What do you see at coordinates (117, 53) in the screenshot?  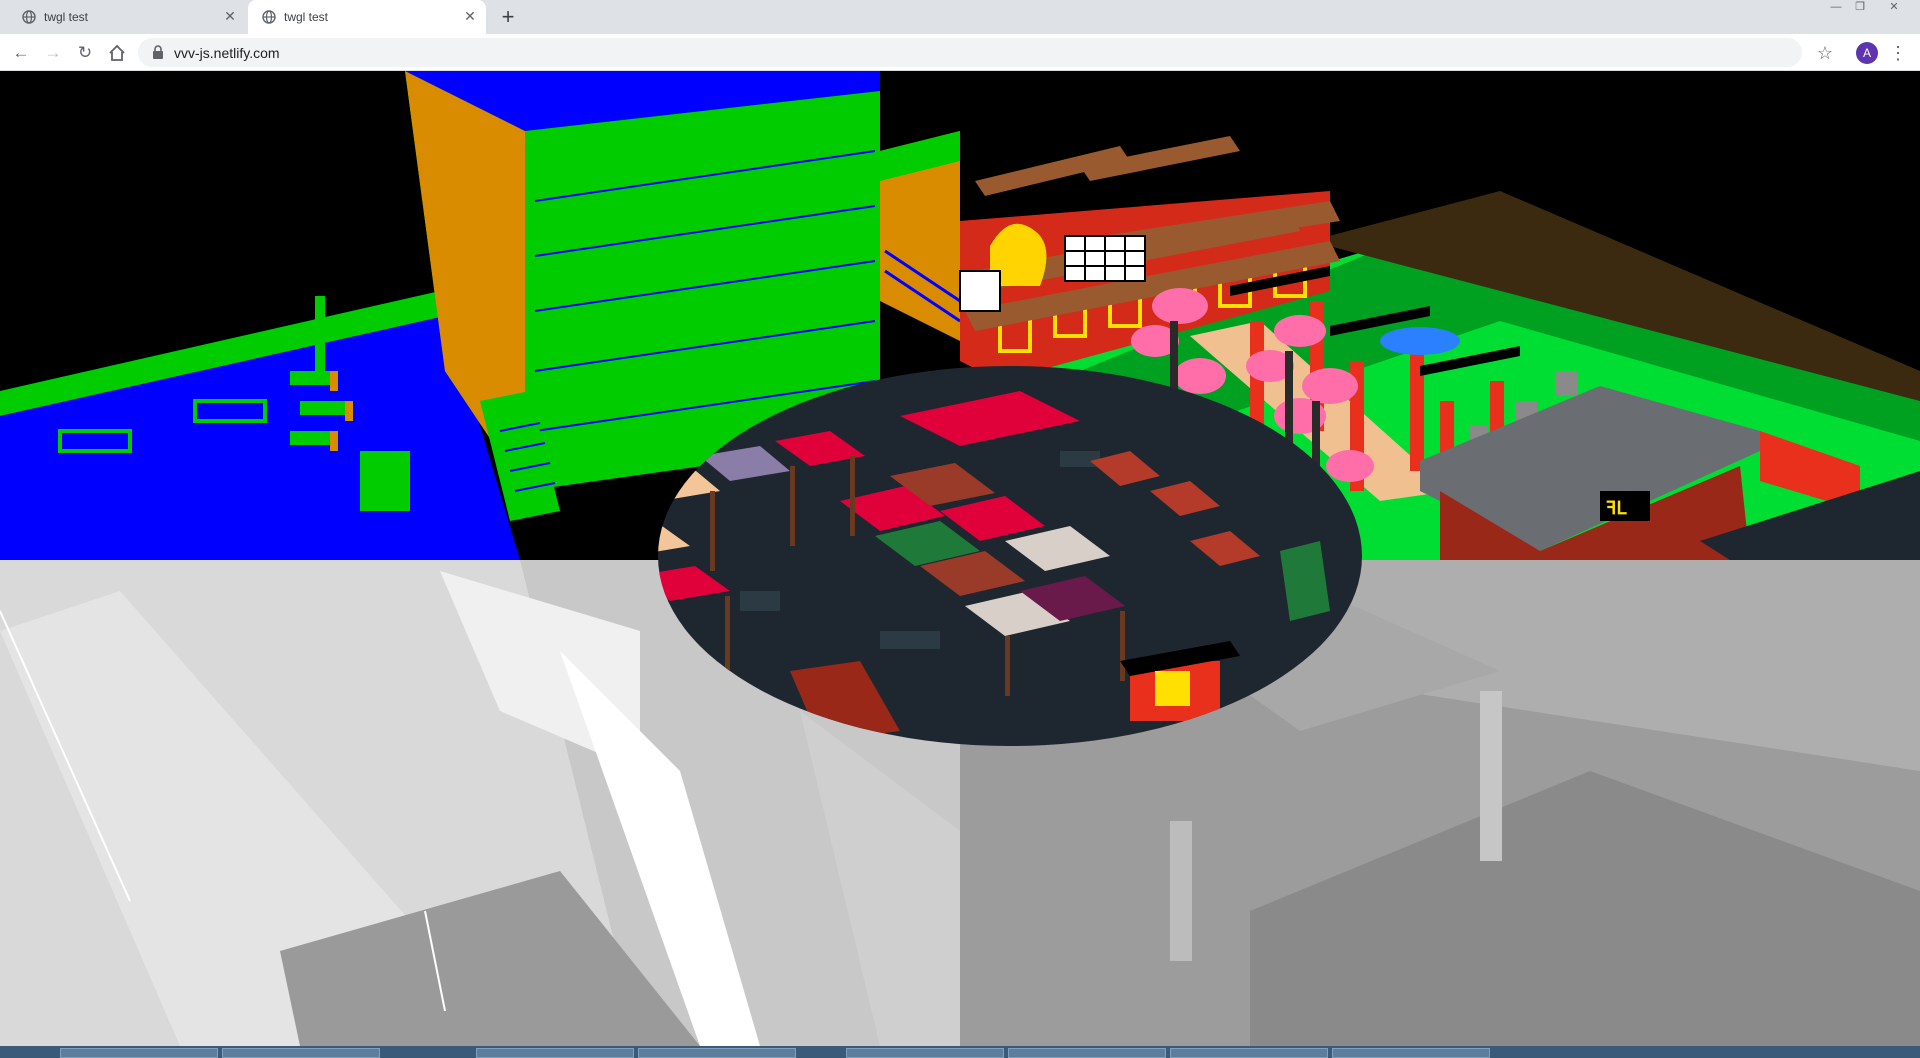 I see `home-icon` at bounding box center [117, 53].